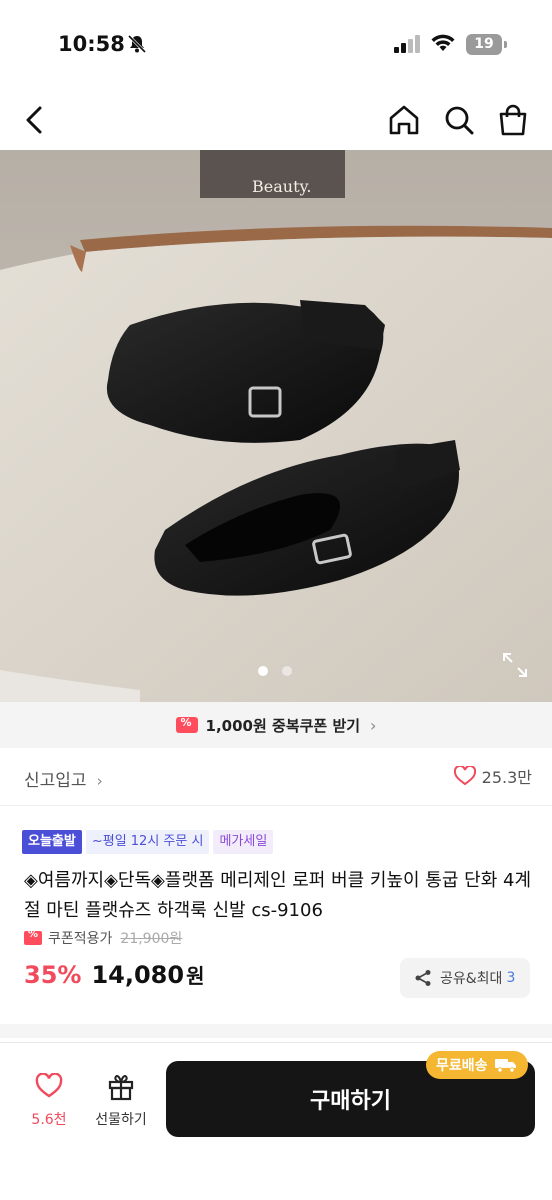  I want to click on free-shipping-label: 무료배송, so click(462, 1066).